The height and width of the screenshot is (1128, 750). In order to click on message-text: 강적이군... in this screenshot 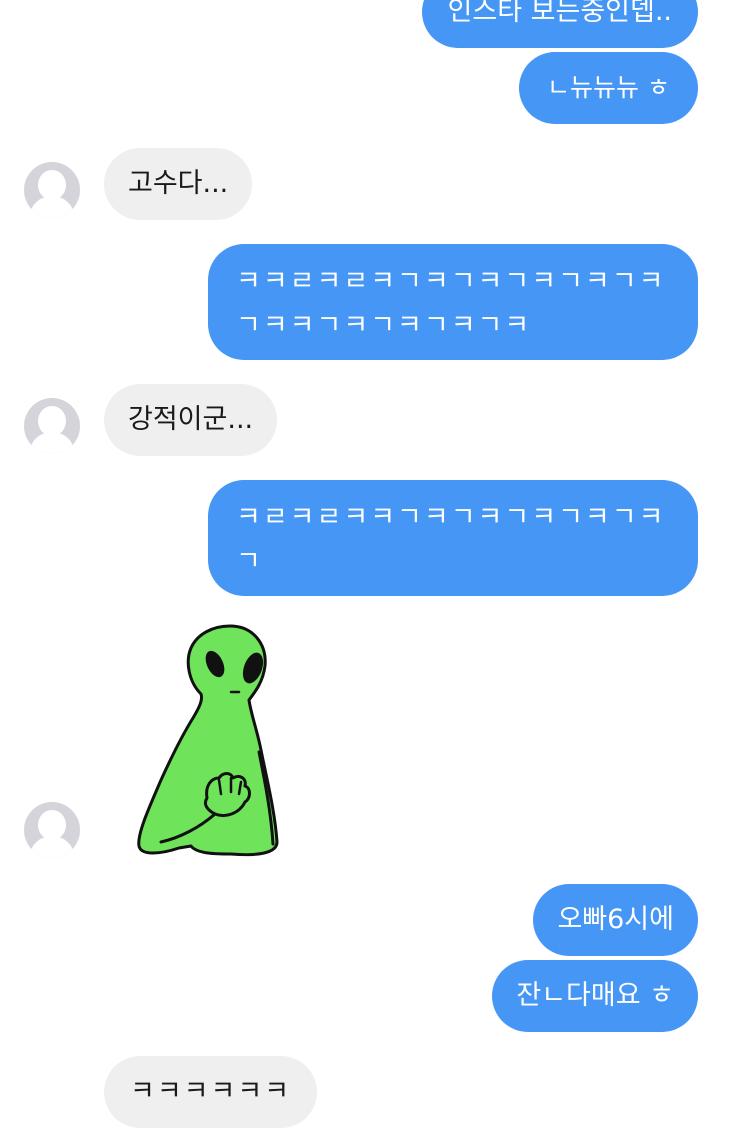, I will do `click(191, 419)`.